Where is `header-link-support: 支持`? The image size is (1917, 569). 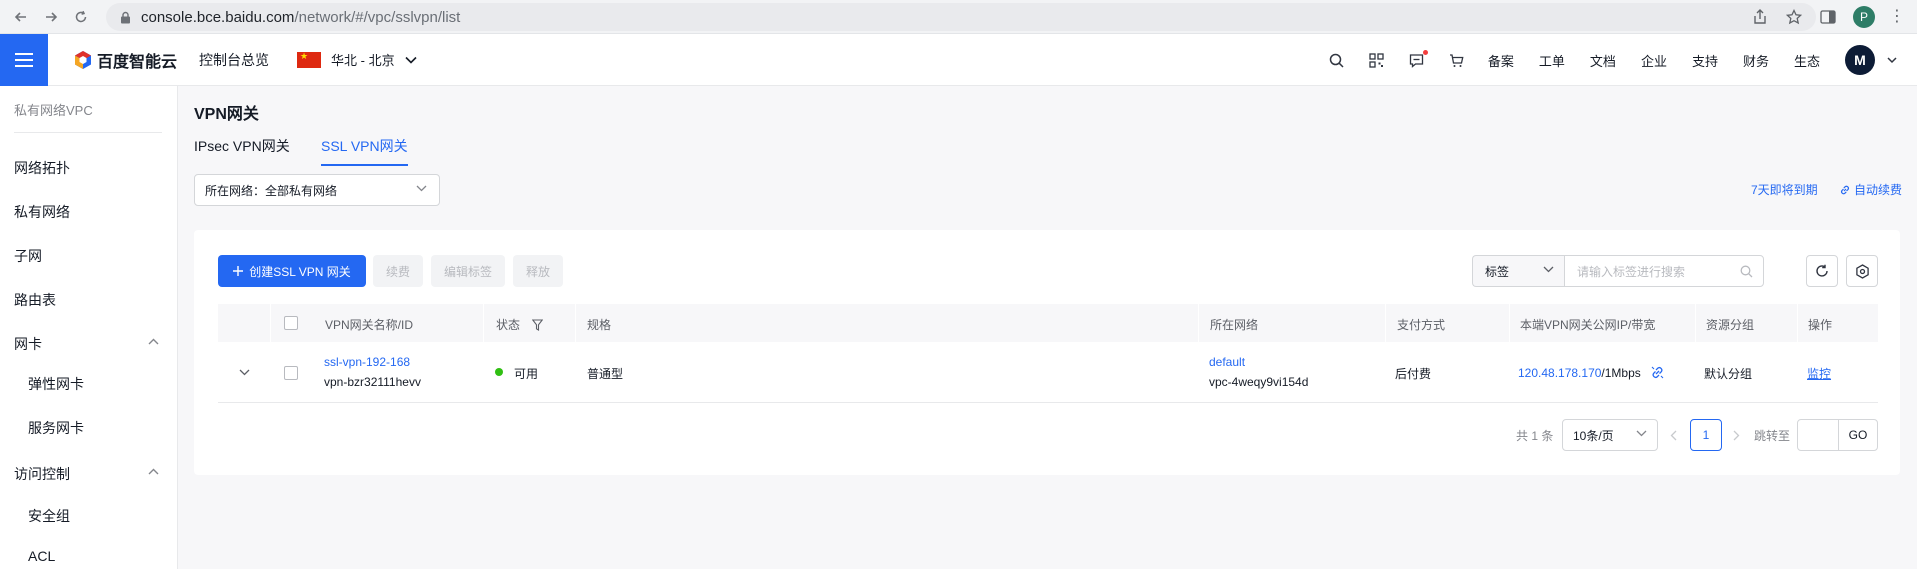
header-link-support: 支持 is located at coordinates (1705, 60).